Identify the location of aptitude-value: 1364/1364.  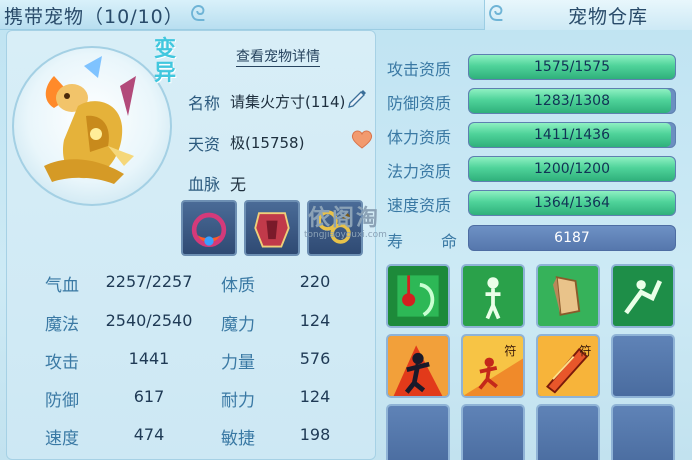
(572, 203).